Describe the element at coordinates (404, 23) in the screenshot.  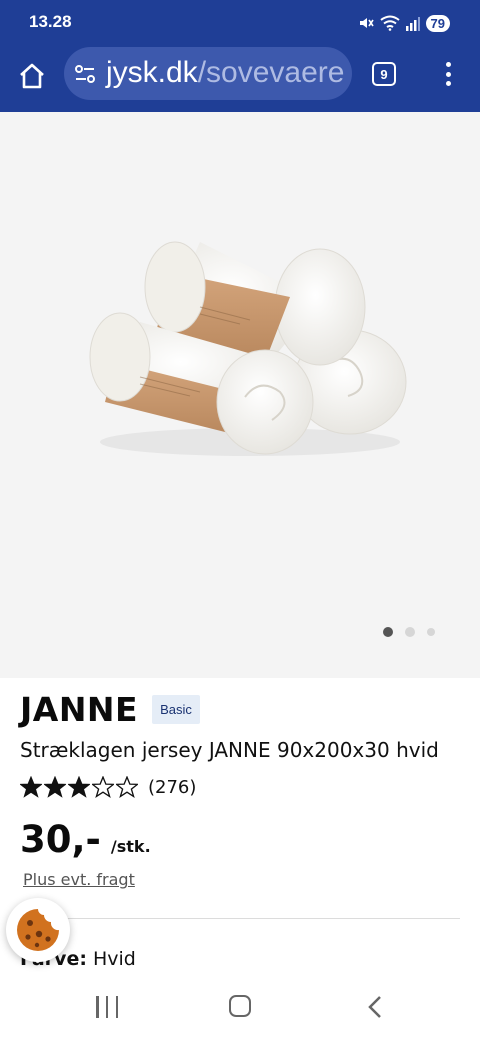
I see `status-icons: 79` at that location.